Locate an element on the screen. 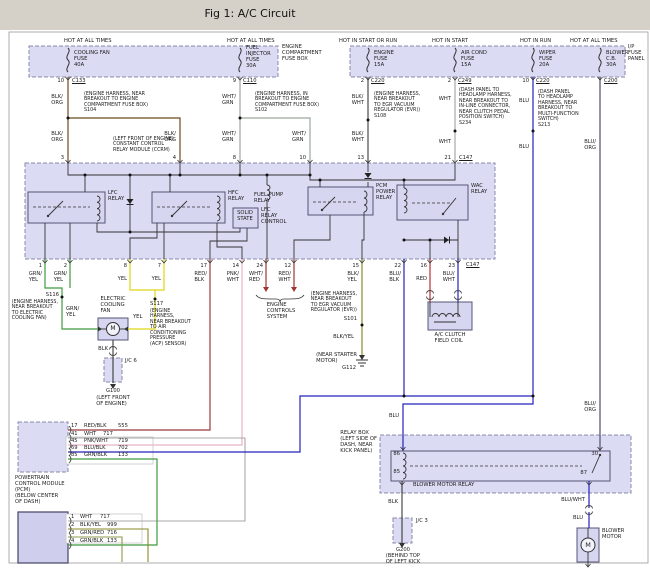  ac-switch-box is located at coordinates (43, 537).